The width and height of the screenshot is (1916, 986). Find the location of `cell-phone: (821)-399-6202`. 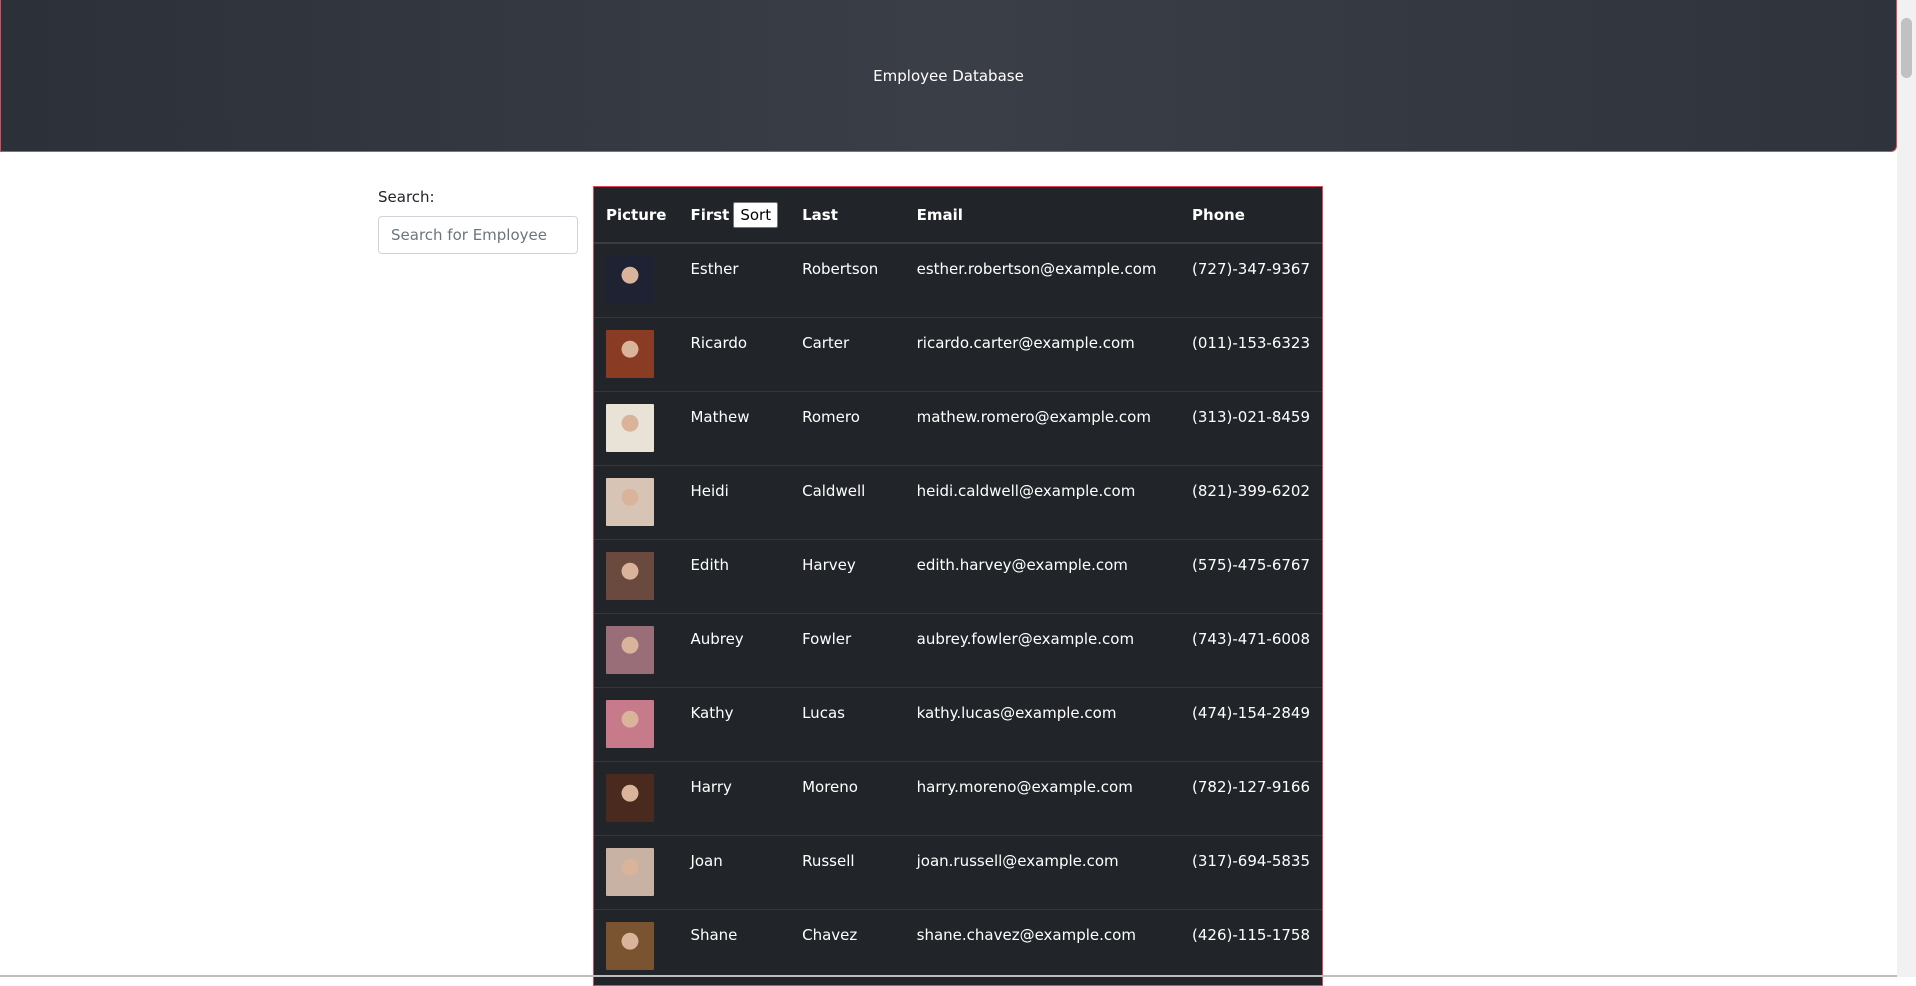

cell-phone: (821)-399-6202 is located at coordinates (1251, 502).